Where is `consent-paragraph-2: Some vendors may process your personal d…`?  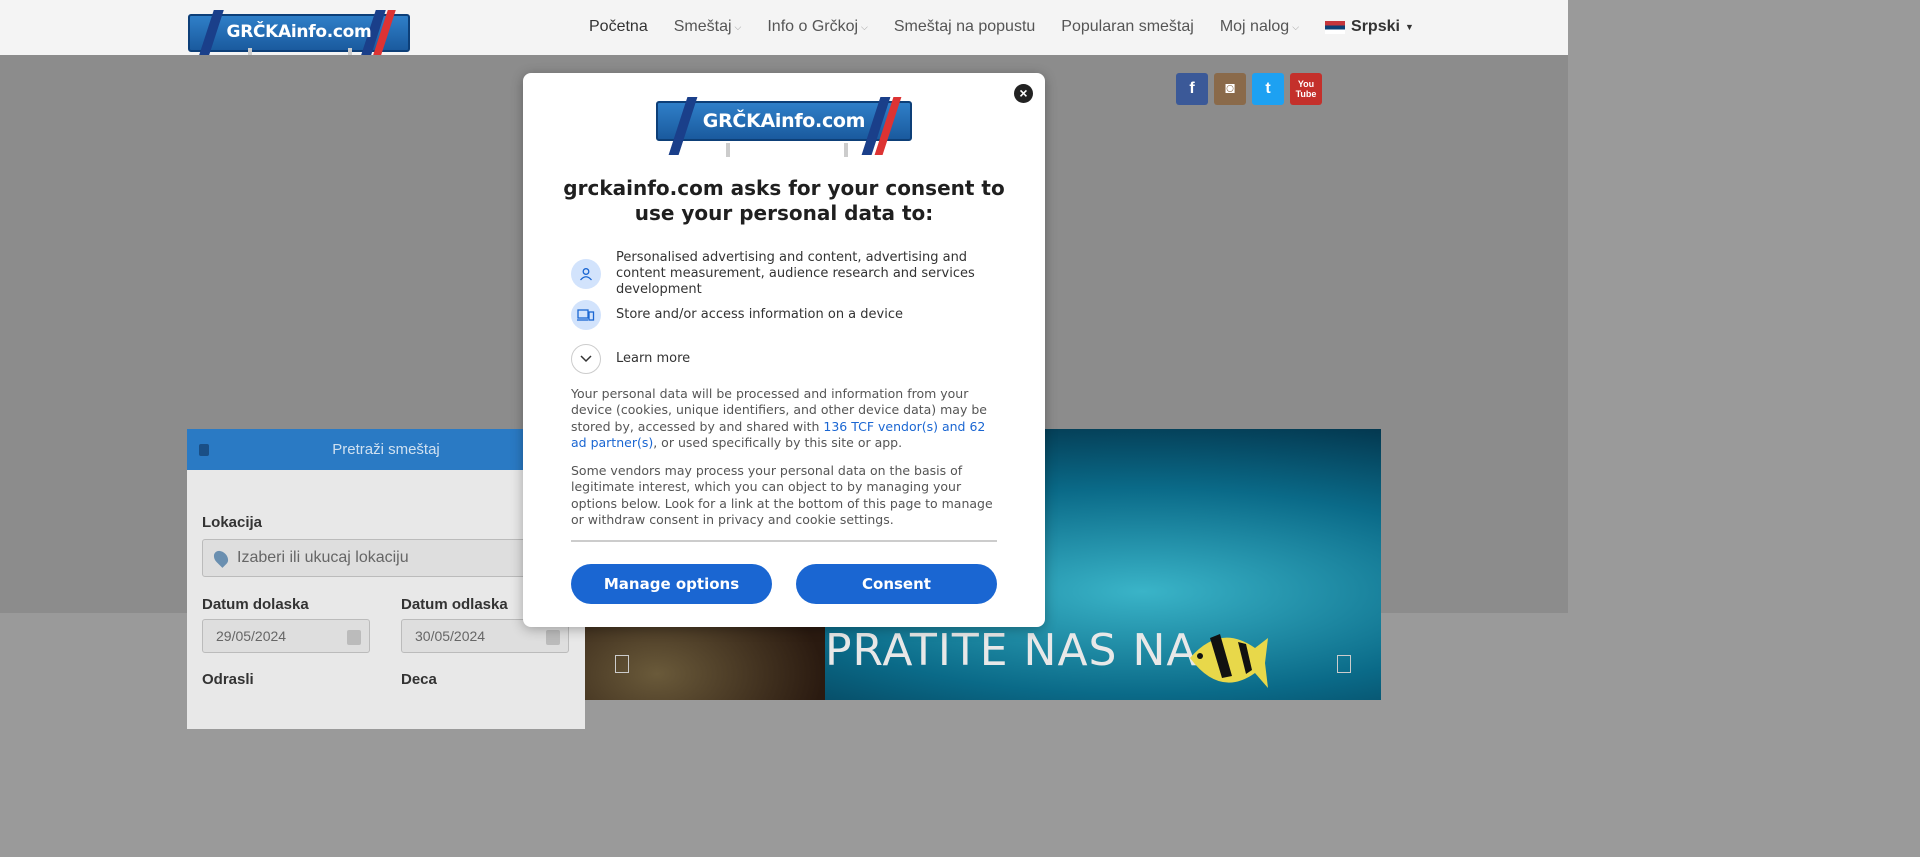
consent-paragraph-2: Some vendors may process your personal d… is located at coordinates (782, 495).